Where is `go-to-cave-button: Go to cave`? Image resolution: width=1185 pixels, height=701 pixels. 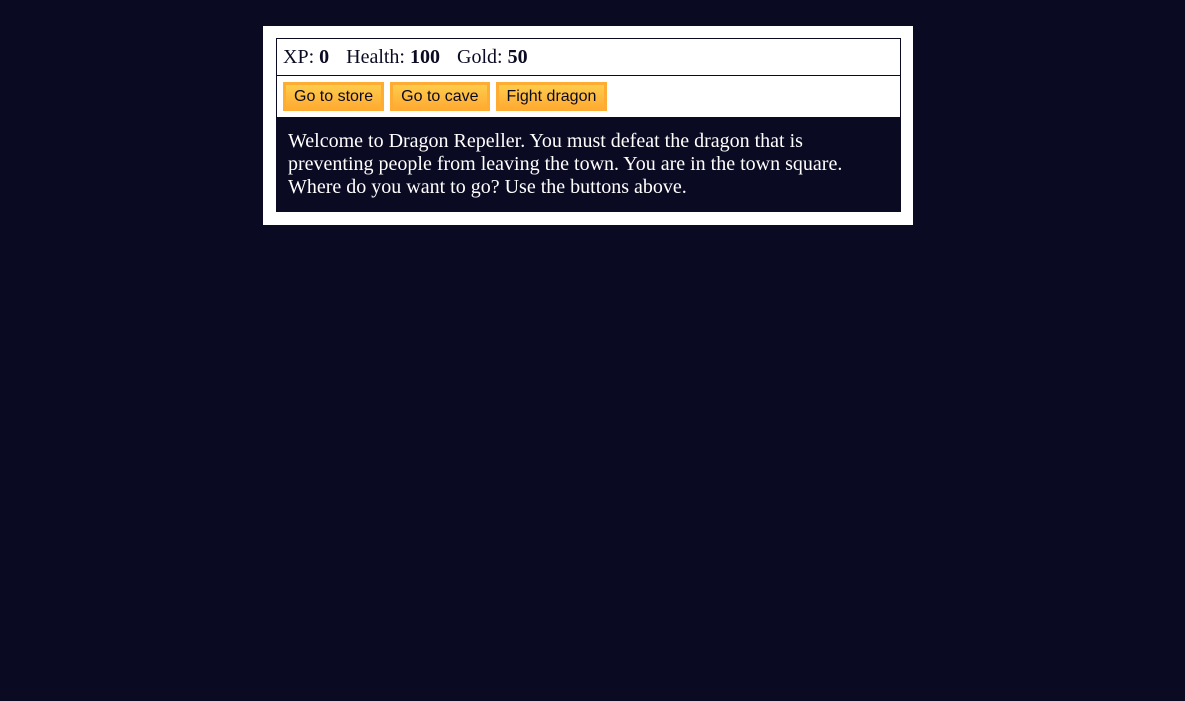 go-to-cave-button: Go to cave is located at coordinates (440, 96).